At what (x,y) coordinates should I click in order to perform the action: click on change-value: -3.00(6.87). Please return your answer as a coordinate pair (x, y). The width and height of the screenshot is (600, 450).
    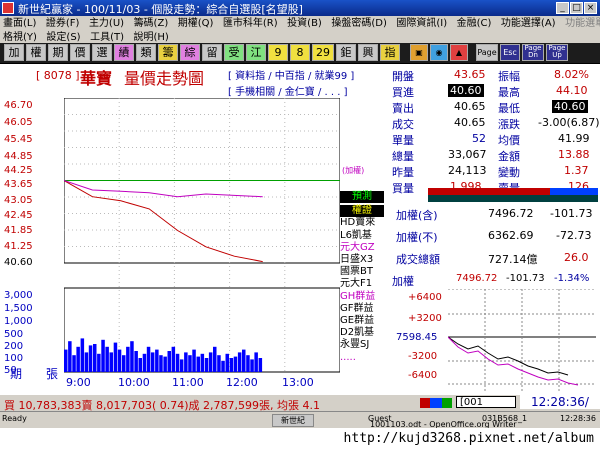
    Looking at the image, I should click on (569, 122).